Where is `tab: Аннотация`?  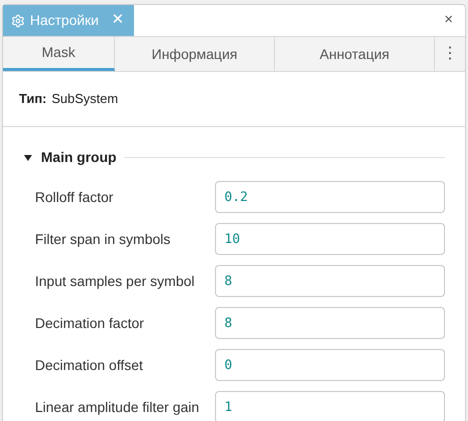 tab: Аннотация is located at coordinates (355, 54).